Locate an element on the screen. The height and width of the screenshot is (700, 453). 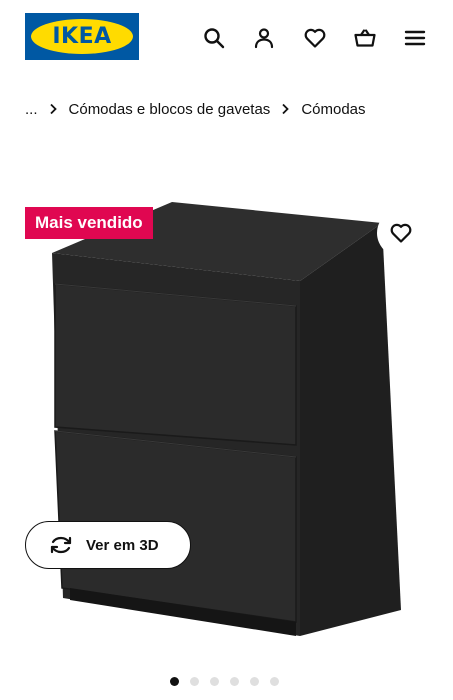
carousel-dots is located at coordinates (230, 681).